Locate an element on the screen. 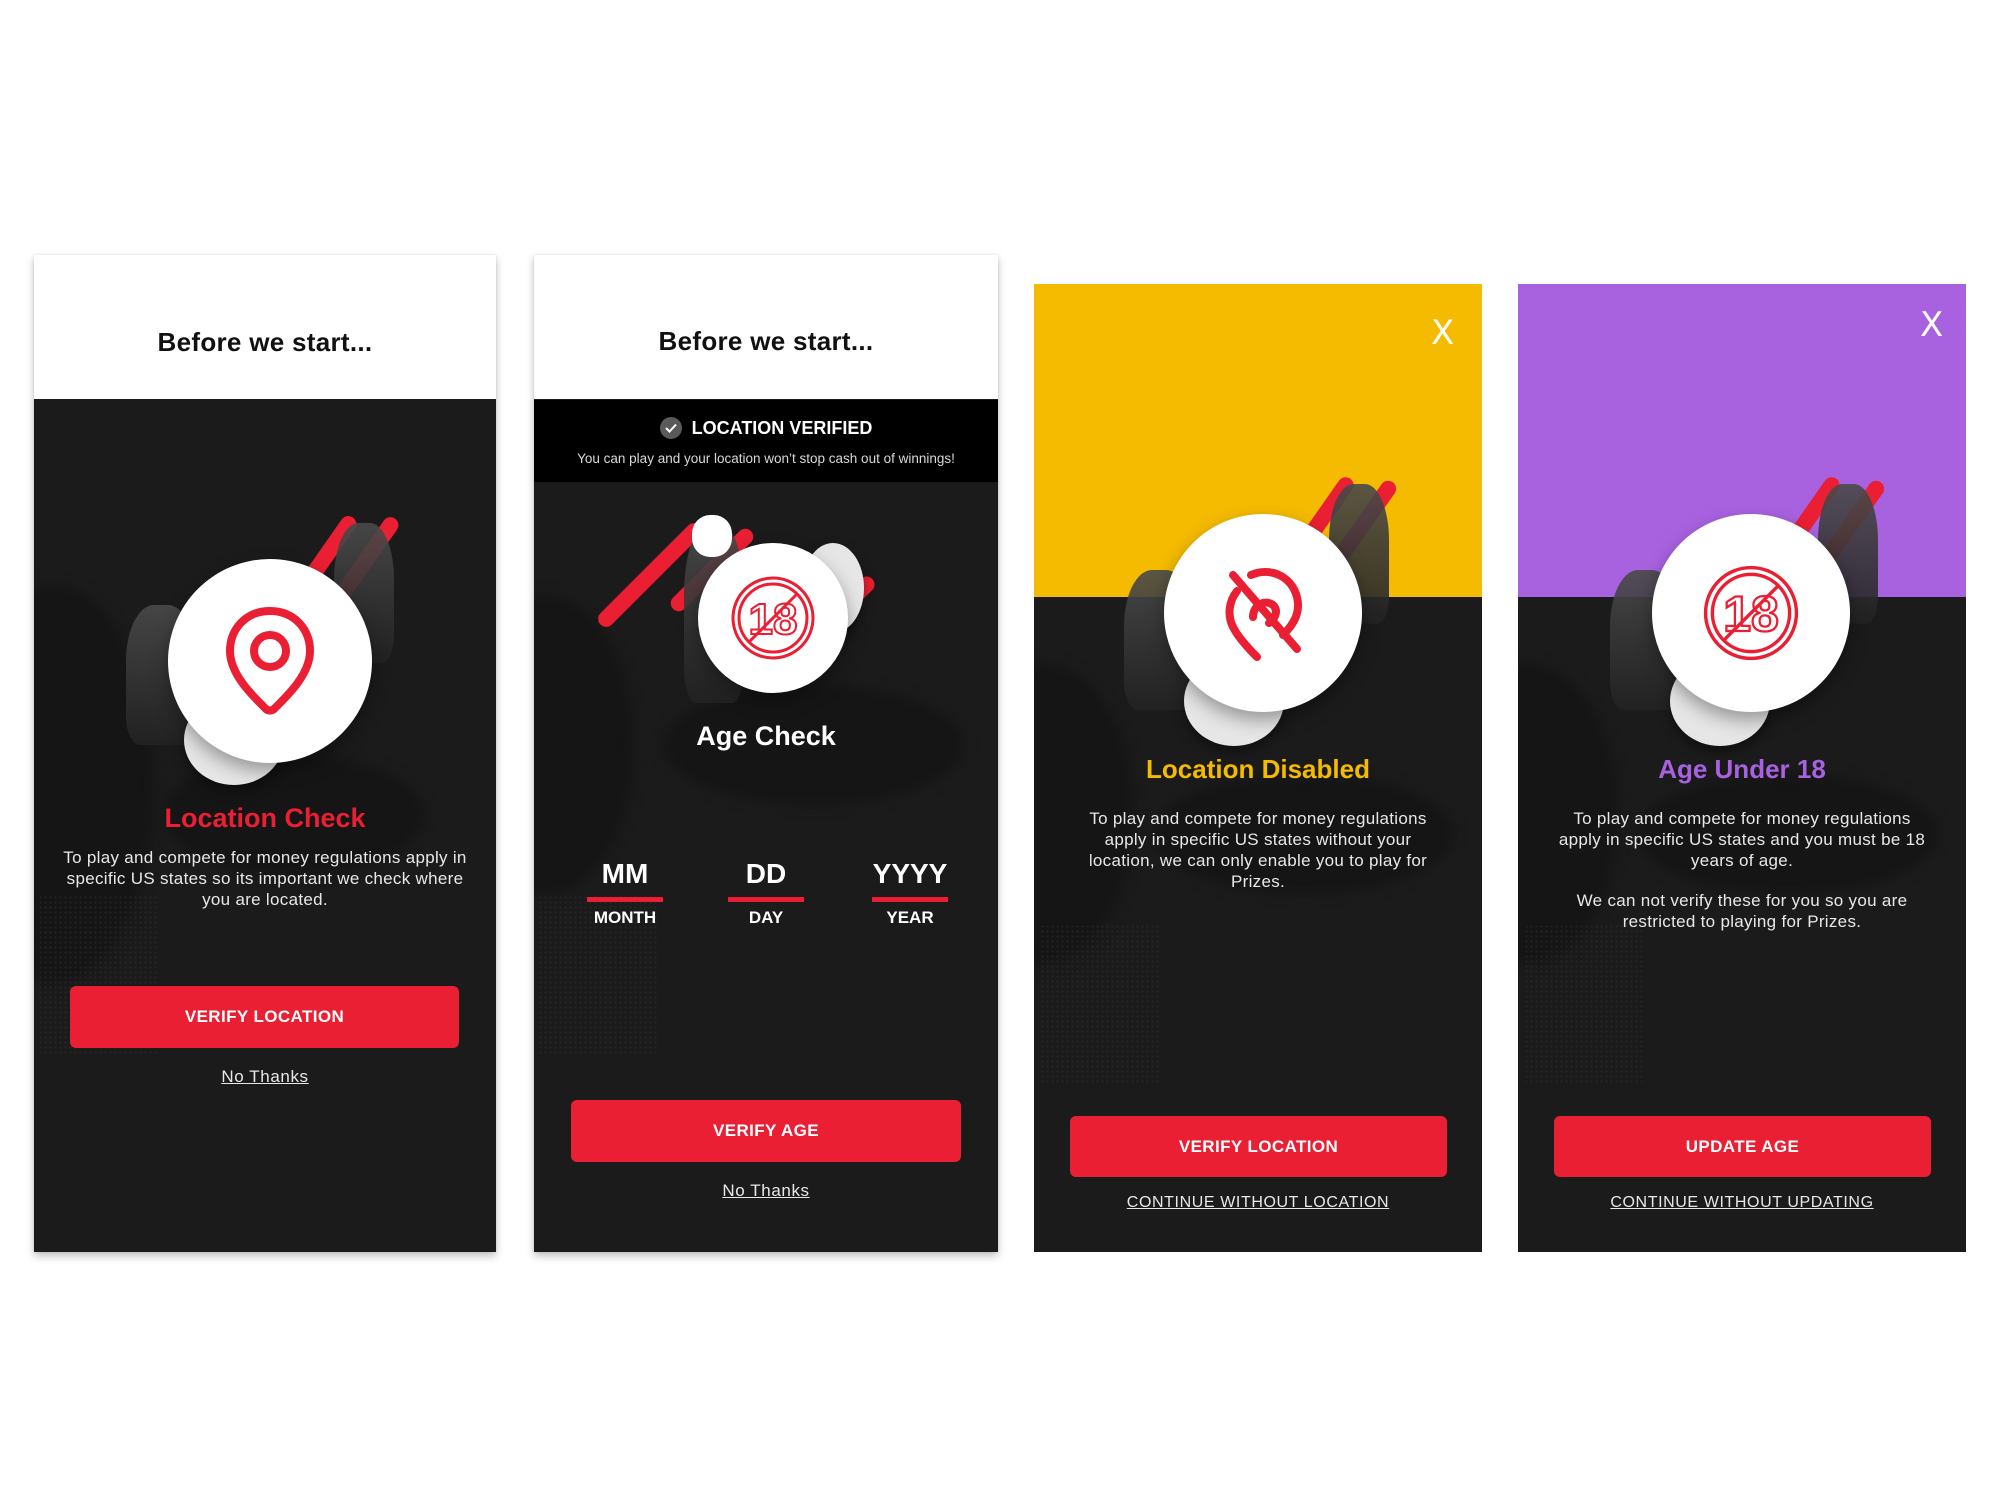 This screenshot has width=2000, height=1500. screen-title: Location Check is located at coordinates (265, 818).